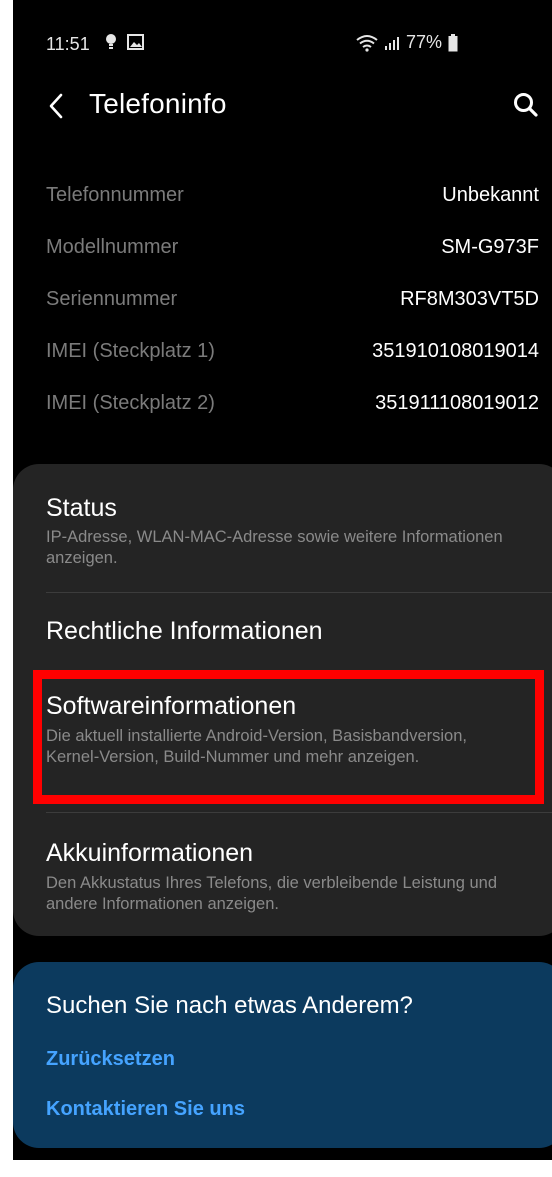 This screenshot has height=1177, width=552. What do you see at coordinates (115, 195) in the screenshot?
I see `info-label: Telefonnummer` at bounding box center [115, 195].